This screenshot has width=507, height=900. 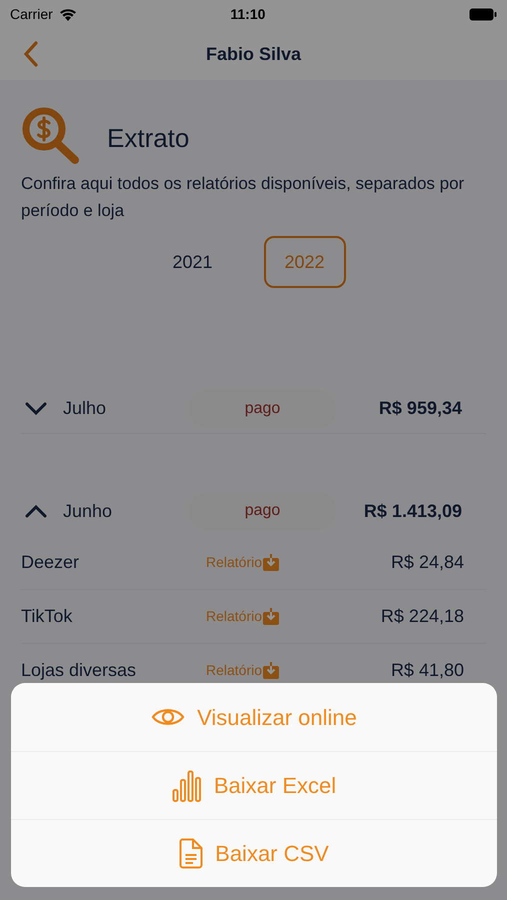 I want to click on chevron-up-icon, so click(x=36, y=511).